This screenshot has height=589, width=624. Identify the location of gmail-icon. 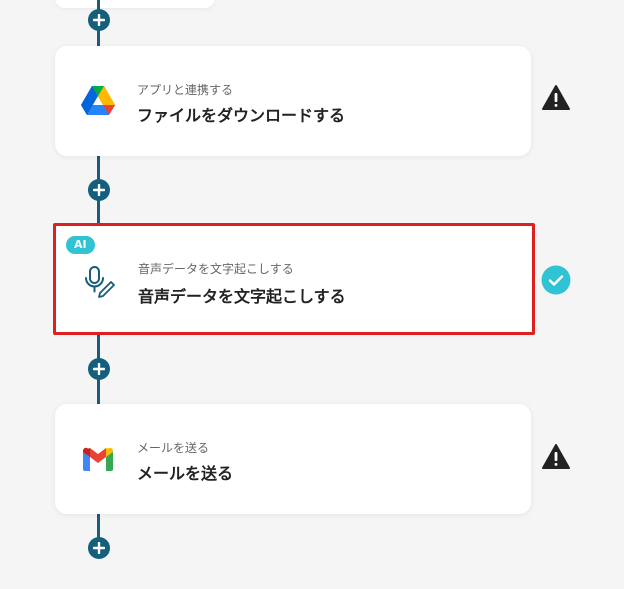
(98, 459).